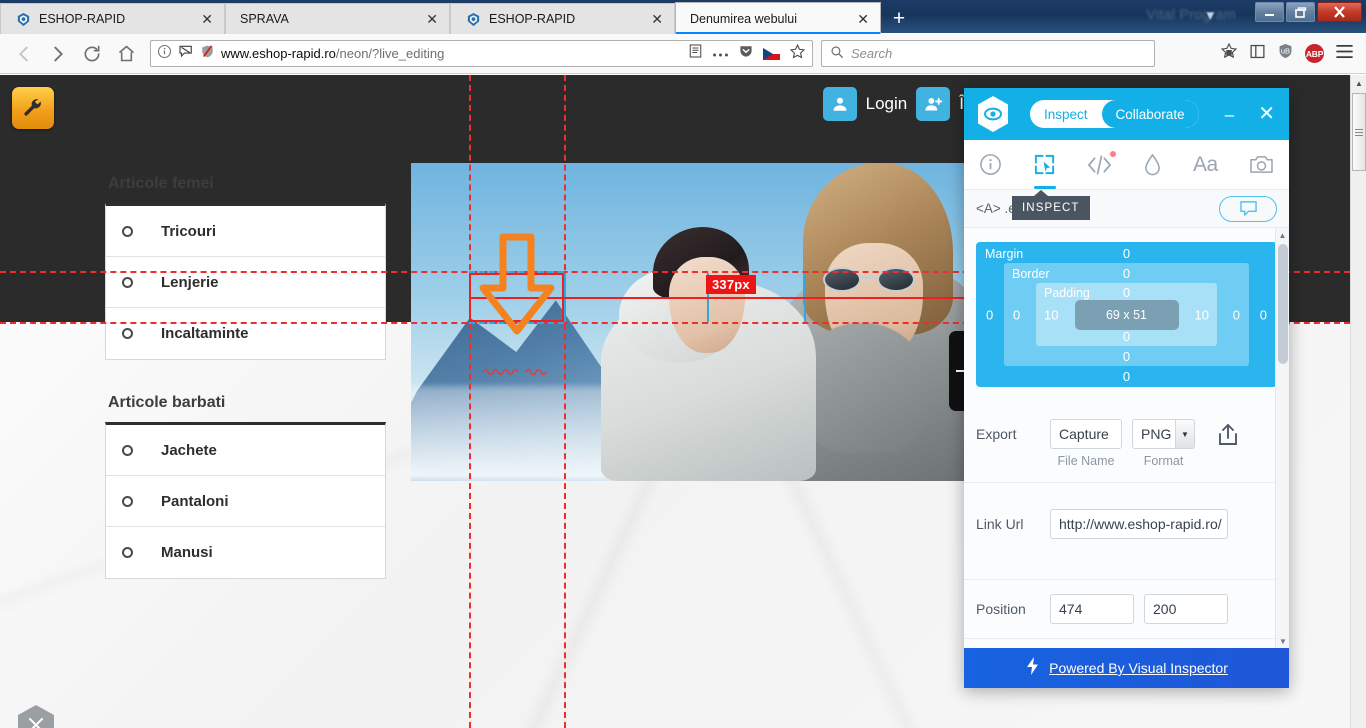 This screenshot has width=1366, height=728. Describe the element at coordinates (245, 552) in the screenshot. I see `list-item: Manusi` at that location.